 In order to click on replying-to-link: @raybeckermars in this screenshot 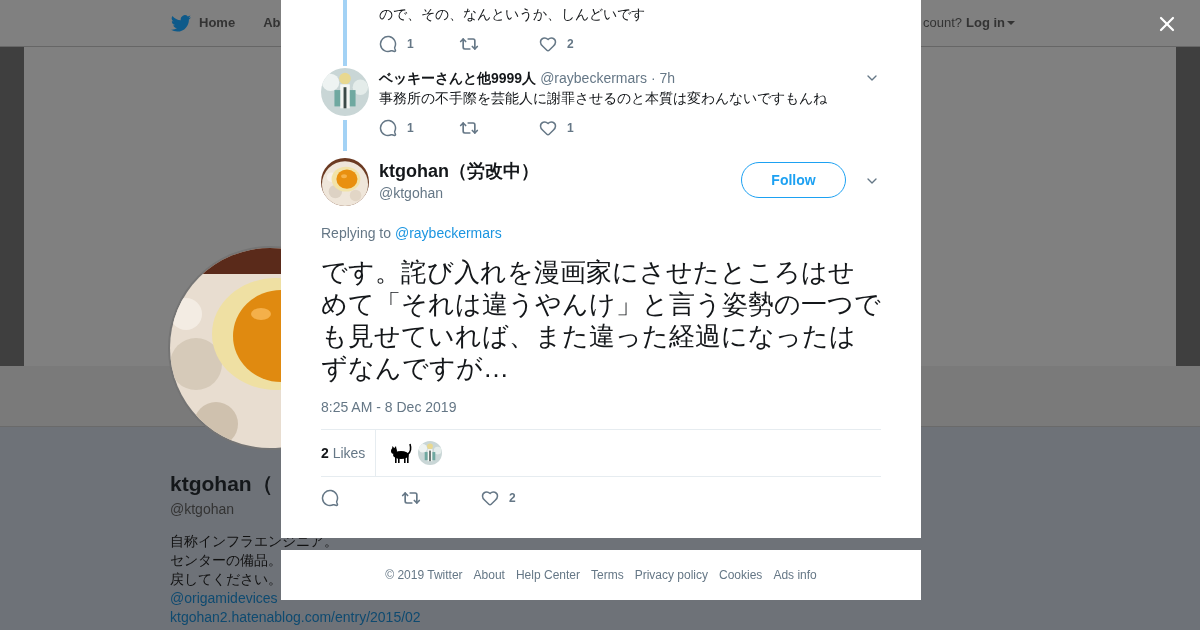, I will do `click(448, 233)`.